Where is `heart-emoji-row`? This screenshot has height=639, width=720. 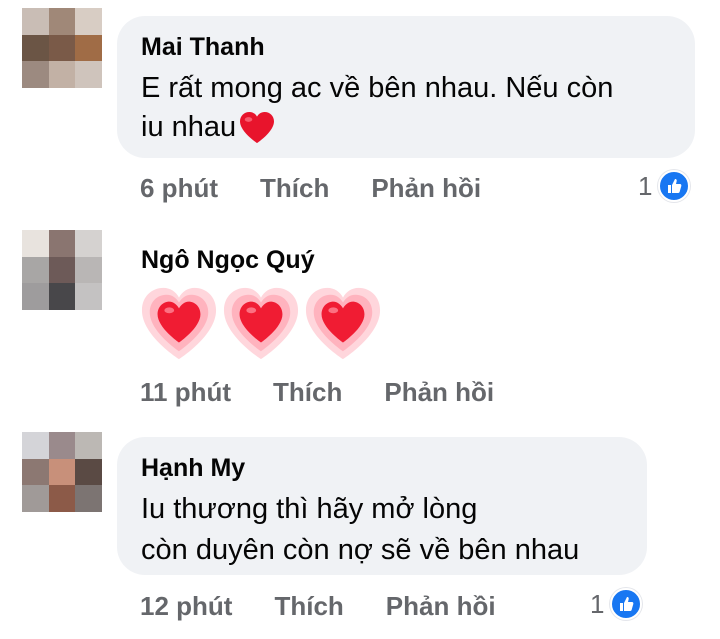 heart-emoji-row is located at coordinates (263, 324).